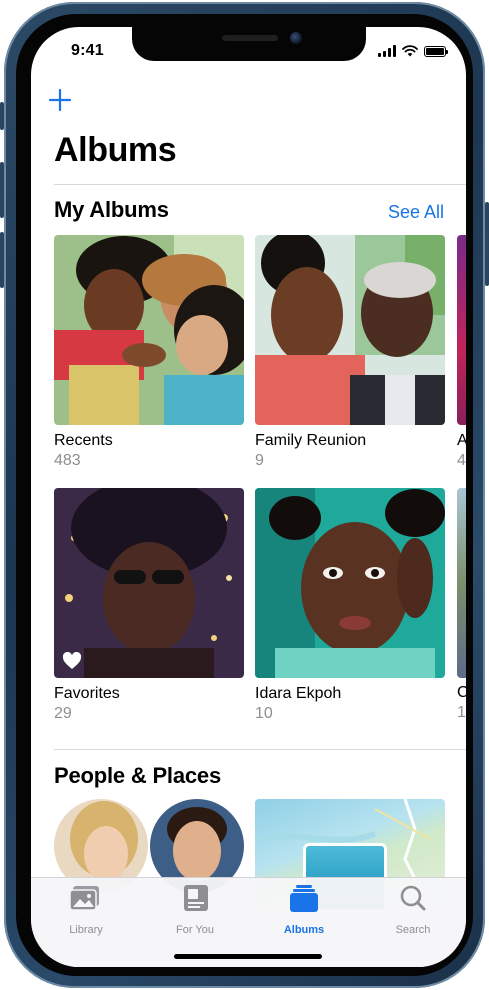 The width and height of the screenshot is (489, 990). Describe the element at coordinates (259, 460) in the screenshot. I see `album-count: 9` at that location.